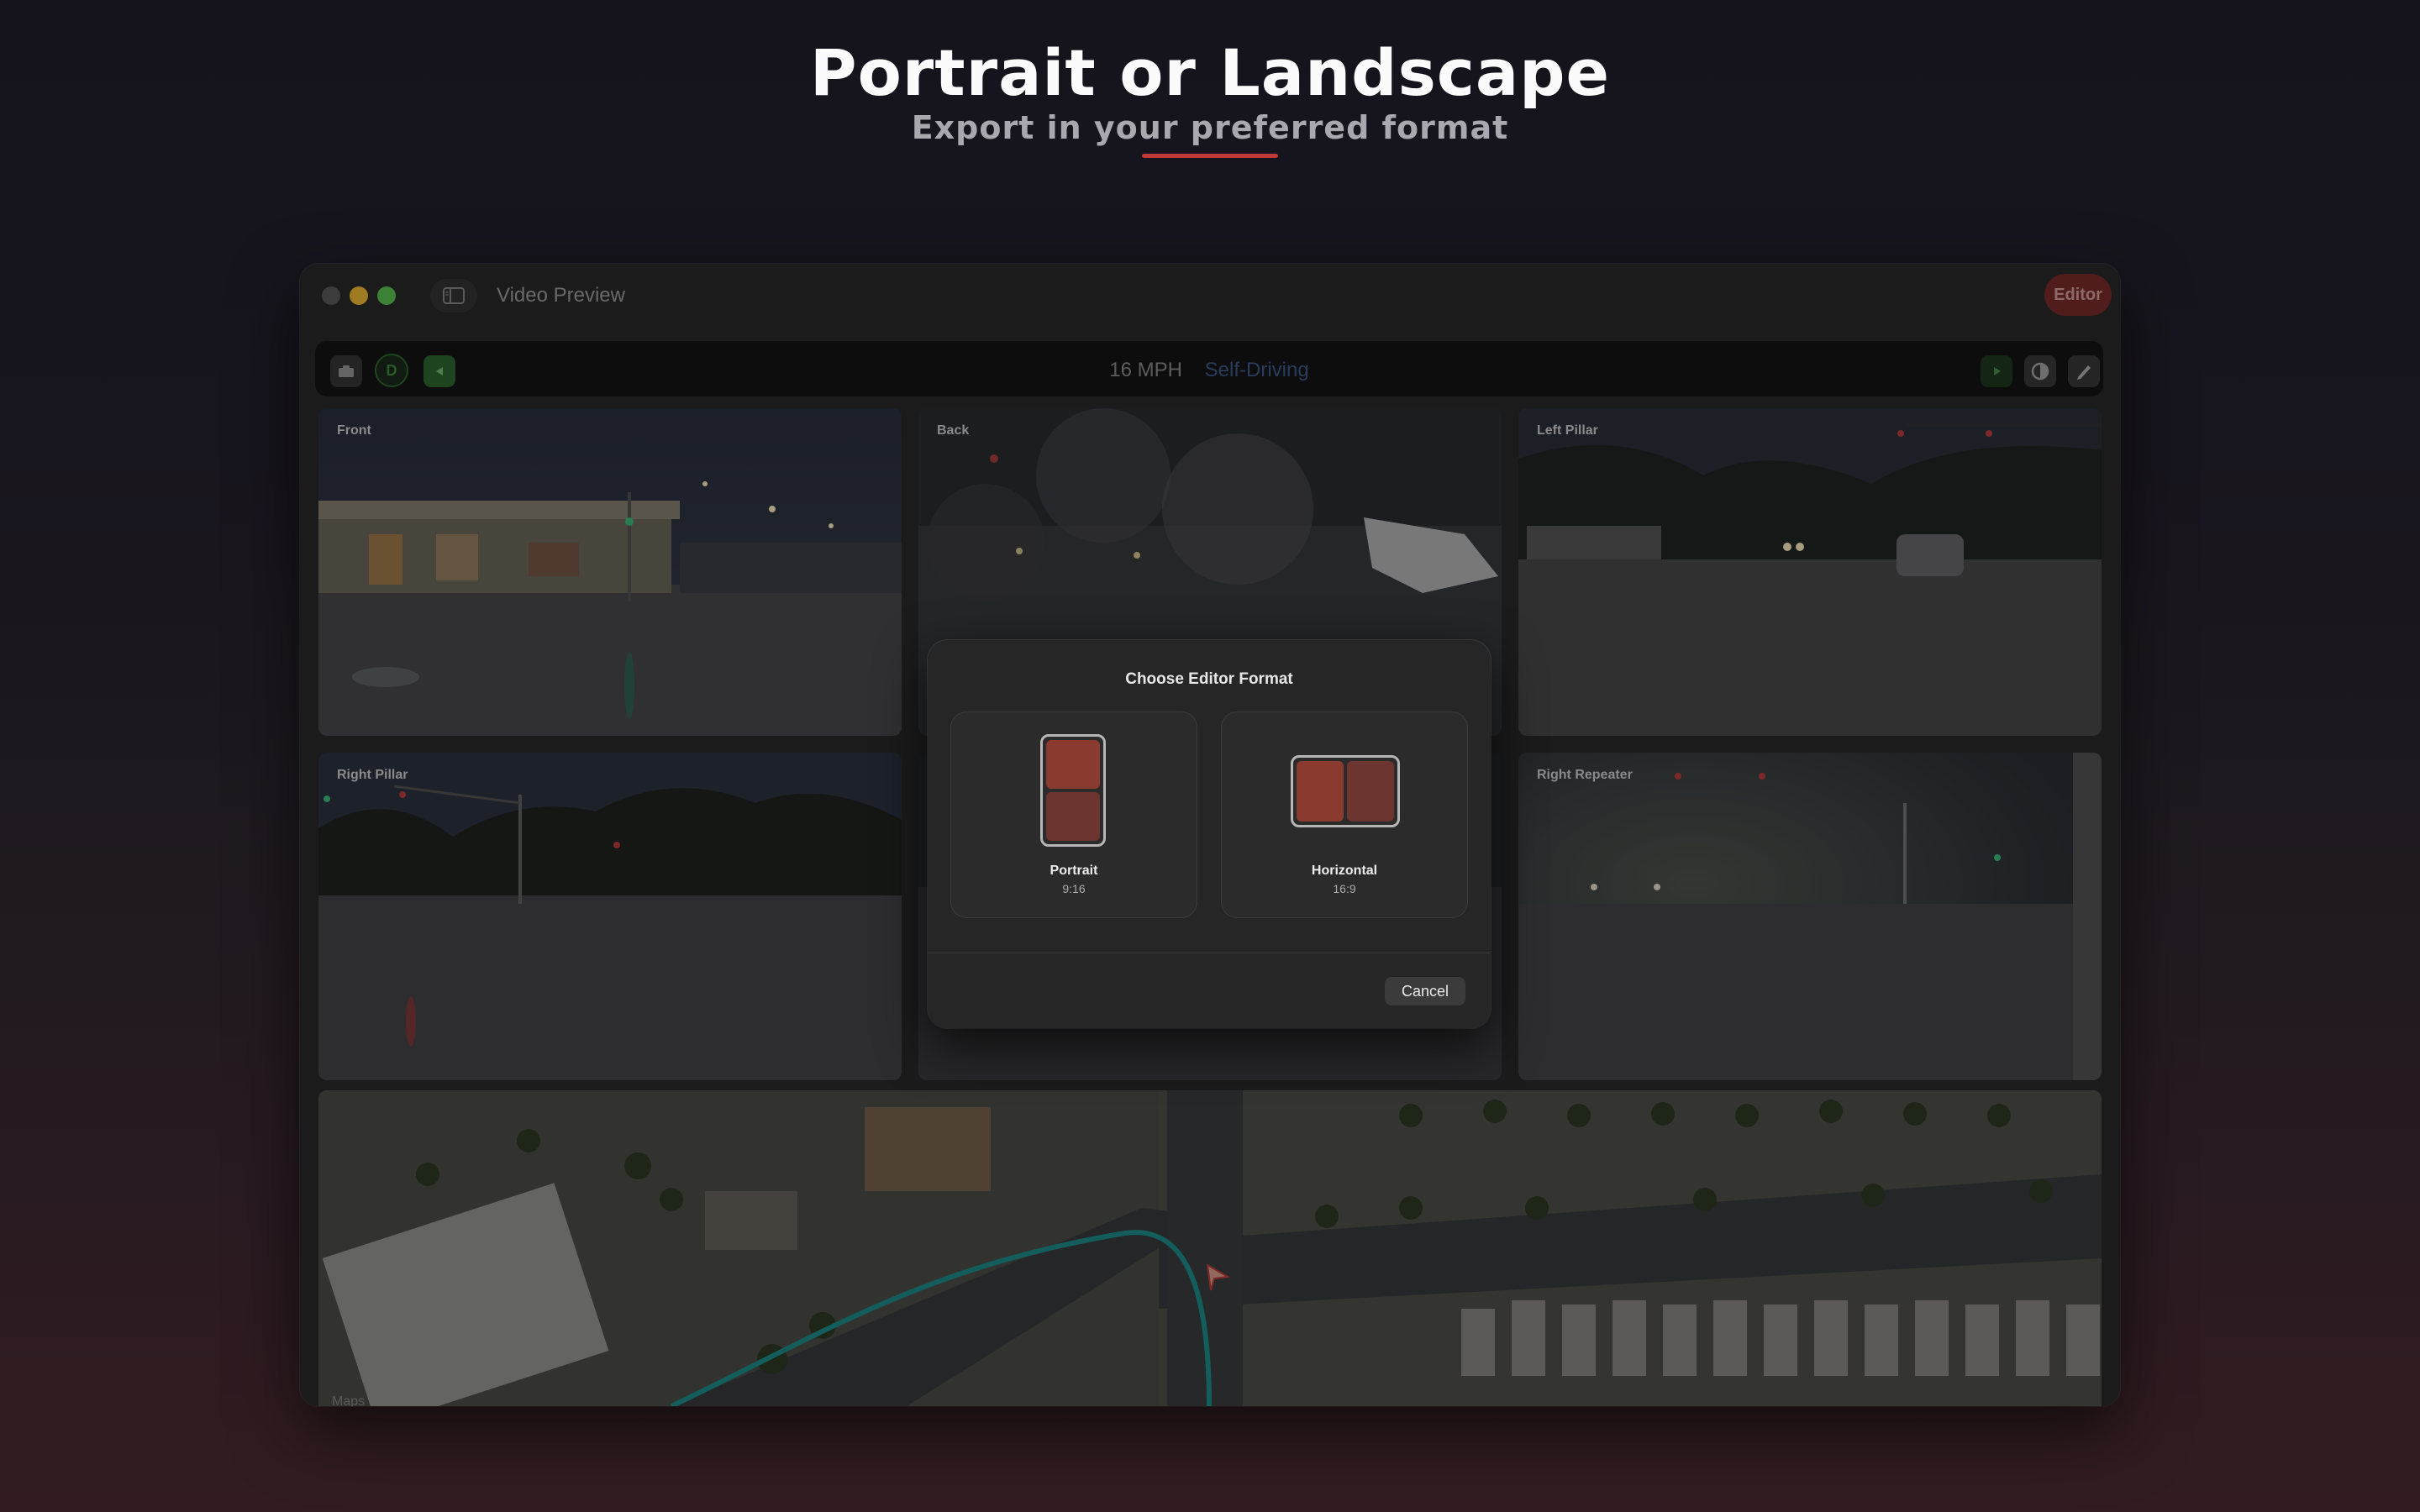 Image resolution: width=2420 pixels, height=1512 pixels. I want to click on dialog-title: Choose Editor Format, so click(1209, 679).